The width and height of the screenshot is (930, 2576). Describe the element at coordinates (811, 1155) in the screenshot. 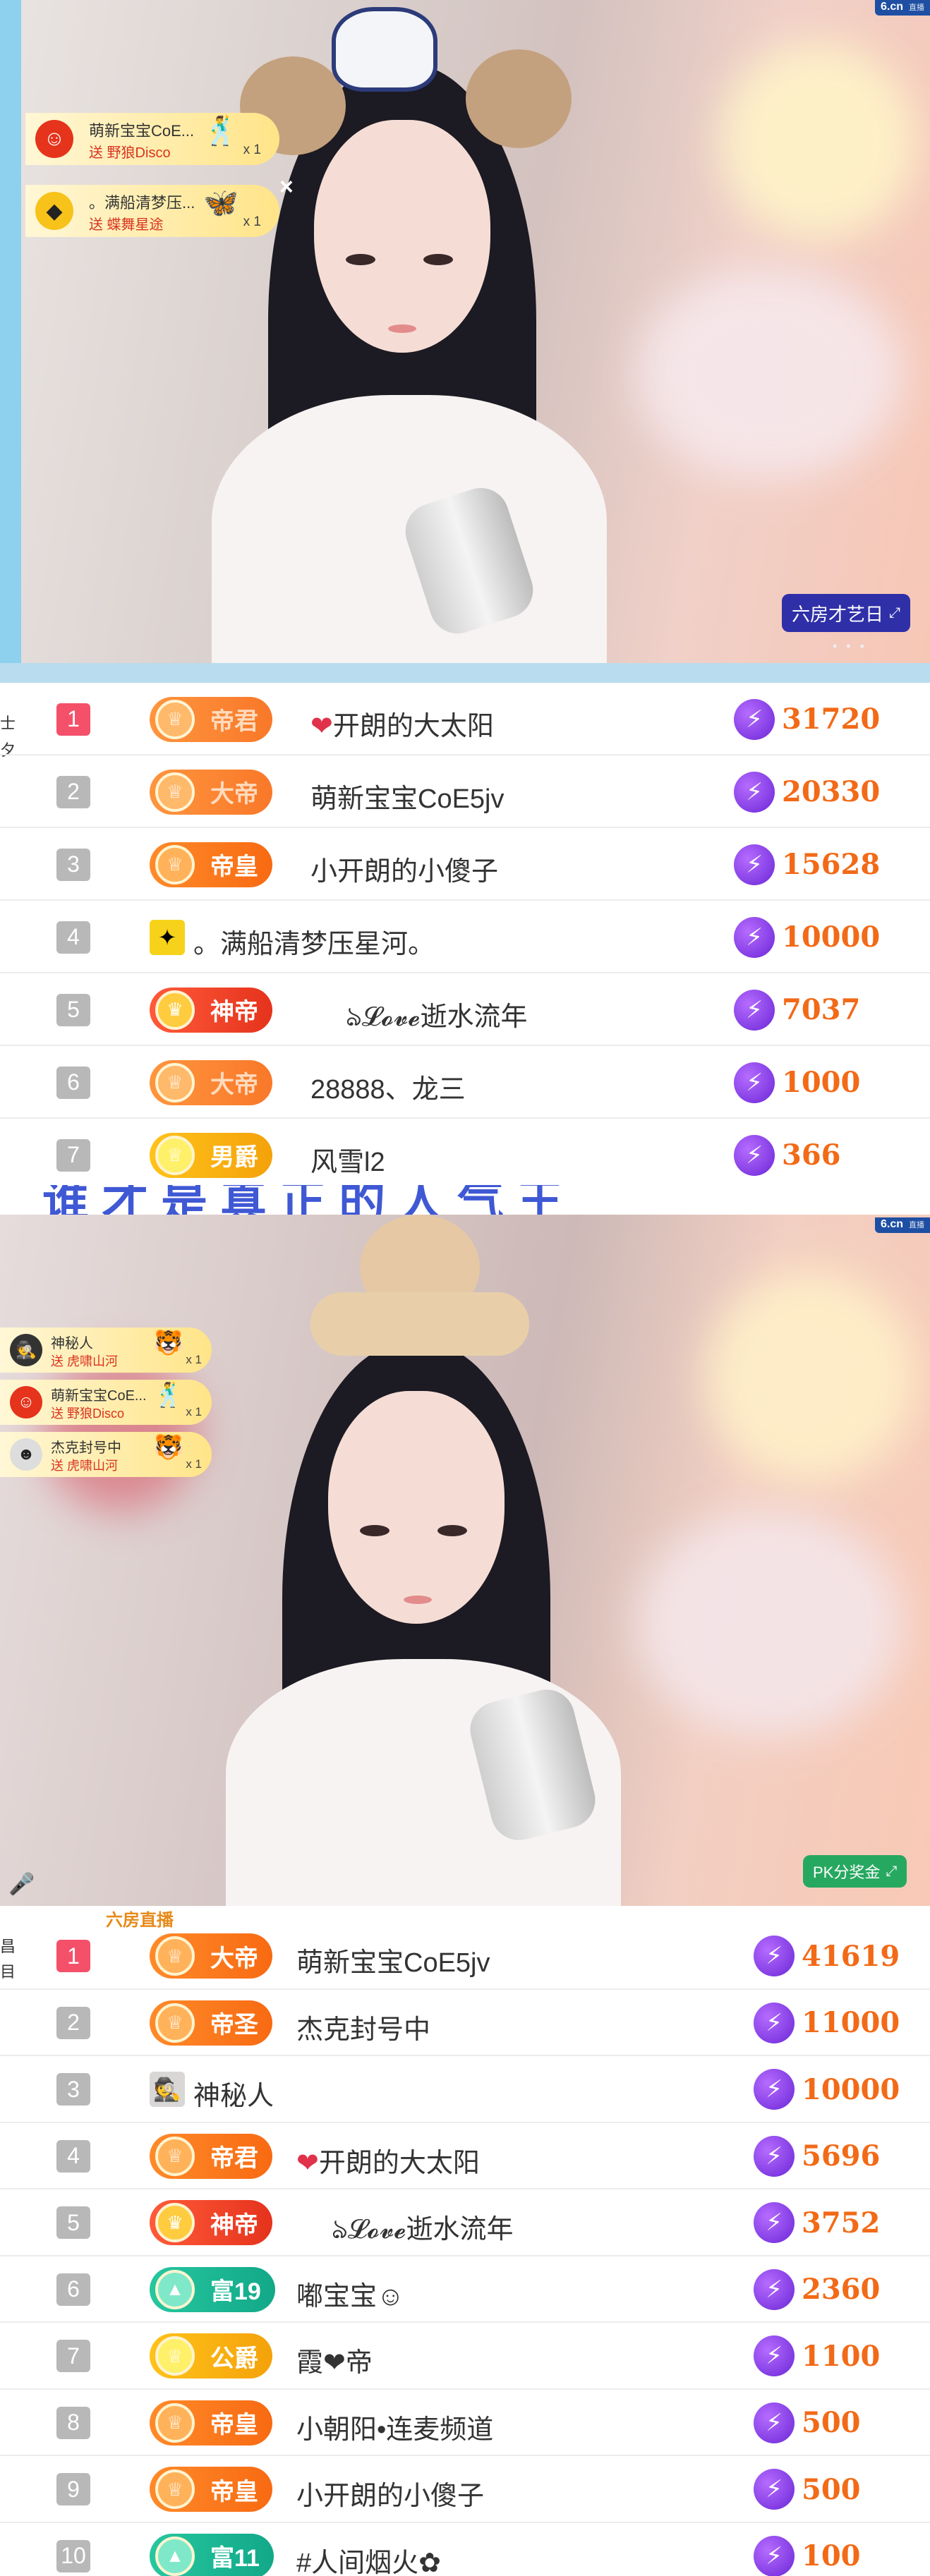

I see `points-value: 366` at that location.